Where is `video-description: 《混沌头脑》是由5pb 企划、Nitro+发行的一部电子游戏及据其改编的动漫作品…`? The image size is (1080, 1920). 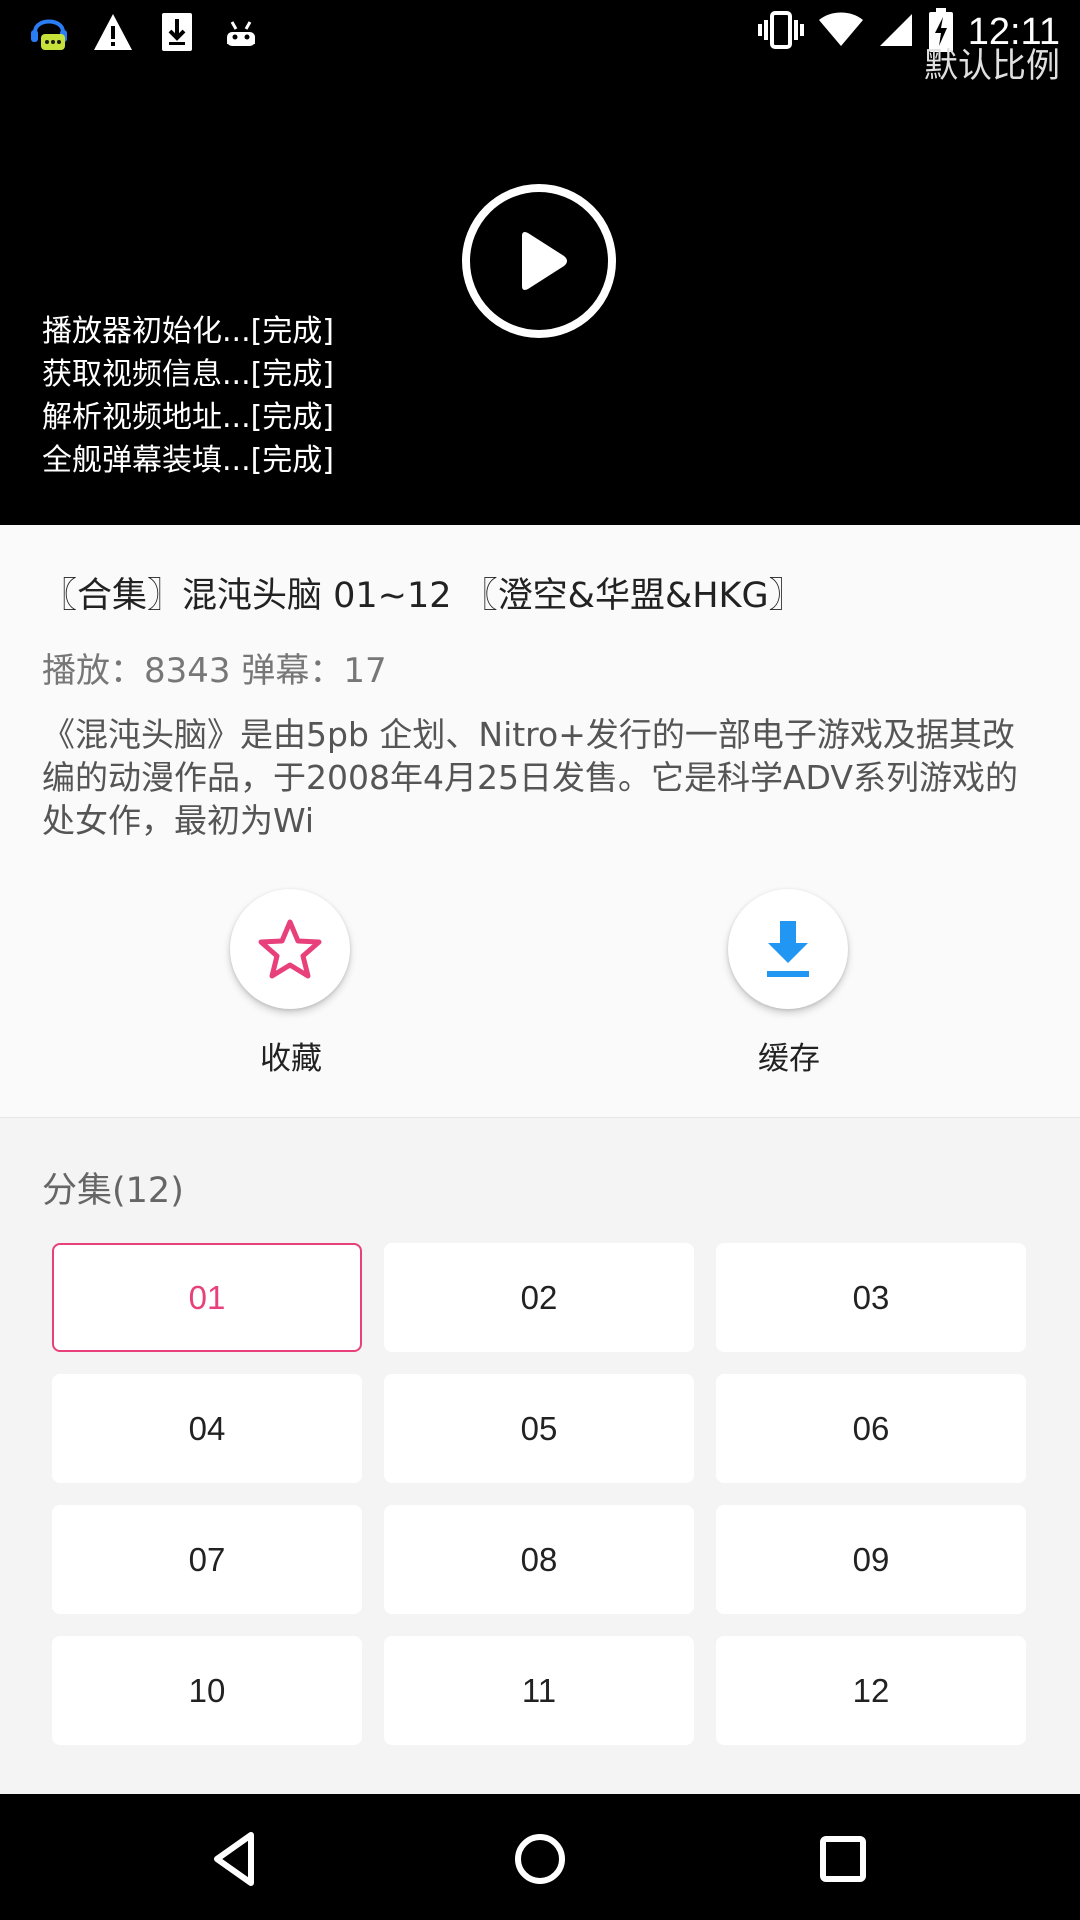
video-description: 《混沌头脑》是由5pb 企划、Nitro+发行的一部电子游戏及据其改编的动漫作品… is located at coordinates (542, 777).